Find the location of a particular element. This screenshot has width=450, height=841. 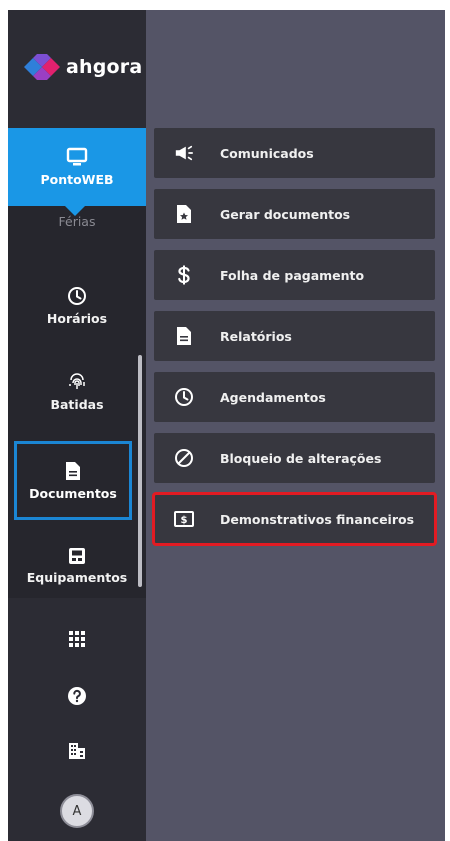

nav-item-label: Equipamentos is located at coordinates (77, 577).